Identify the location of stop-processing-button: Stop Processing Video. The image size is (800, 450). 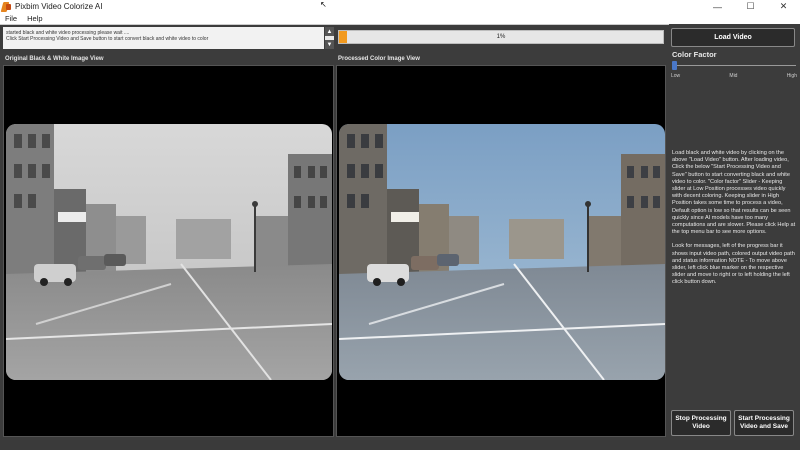
(701, 423).